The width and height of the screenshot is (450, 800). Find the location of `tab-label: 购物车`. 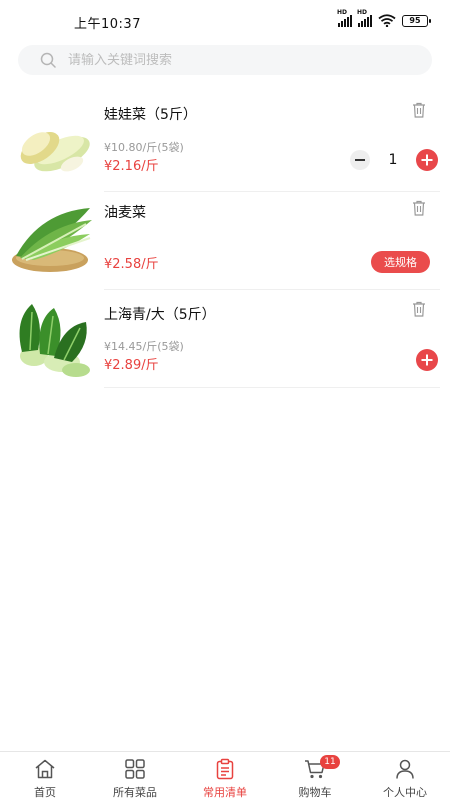

tab-label: 购物车 is located at coordinates (315, 792).